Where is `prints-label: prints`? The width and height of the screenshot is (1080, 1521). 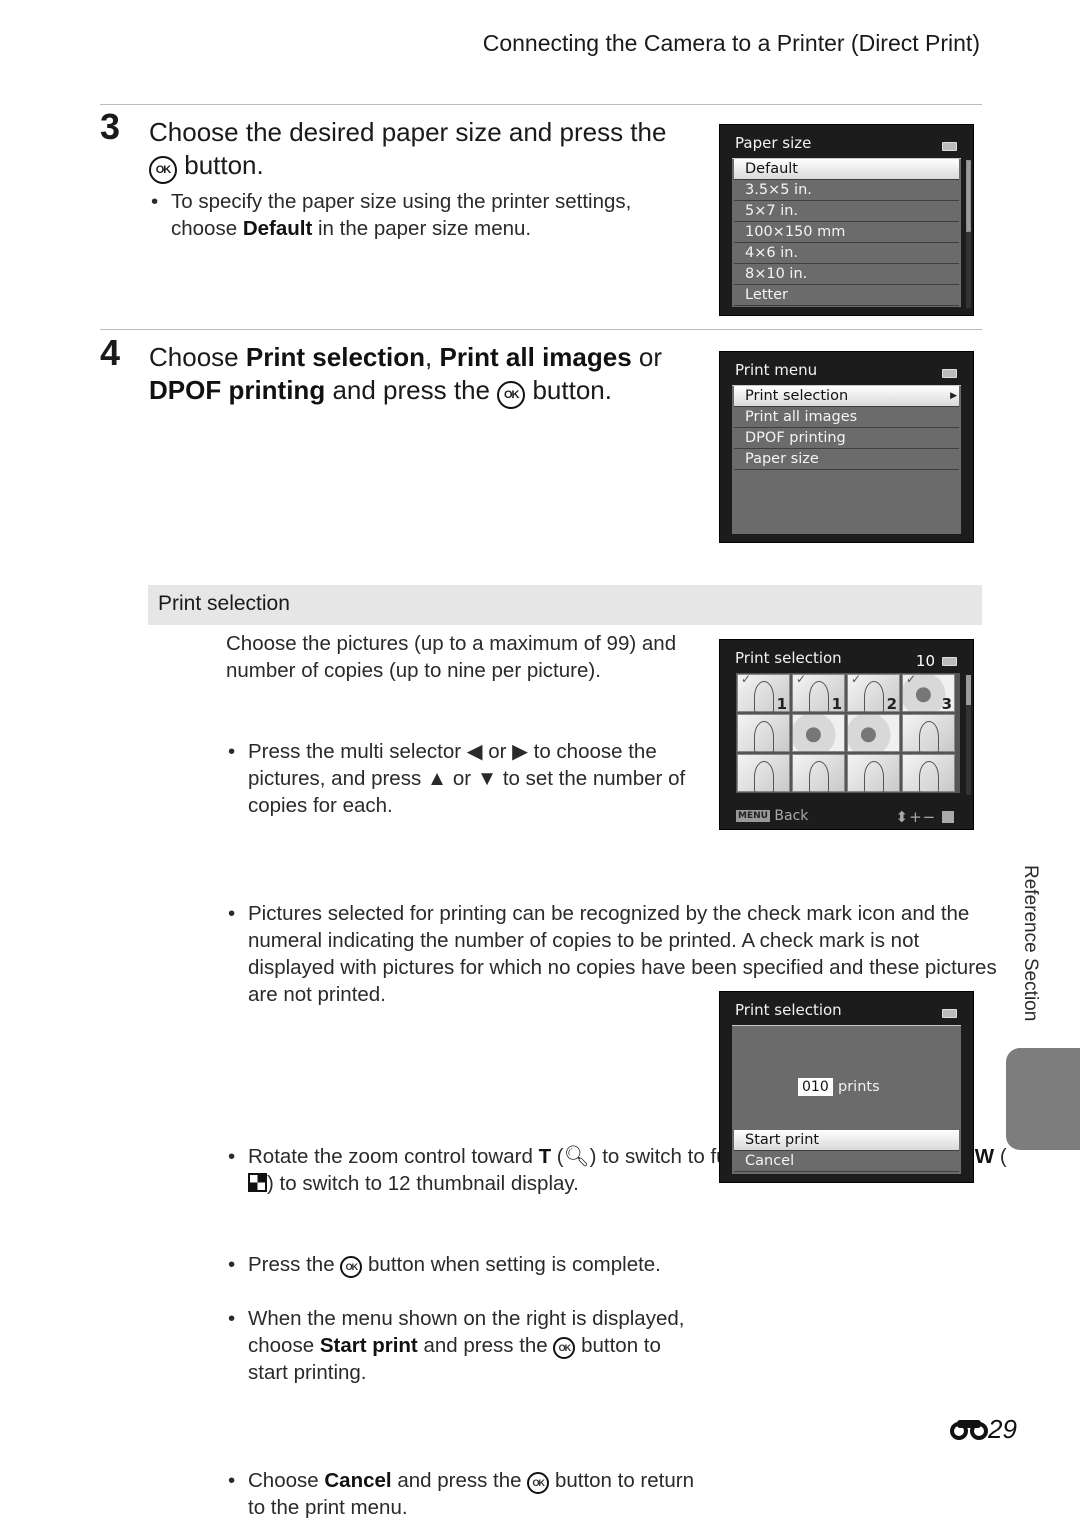 prints-label: prints is located at coordinates (859, 1087).